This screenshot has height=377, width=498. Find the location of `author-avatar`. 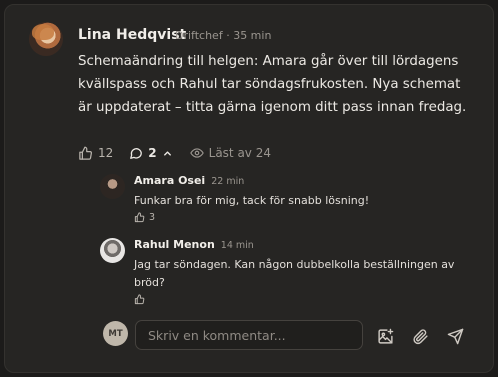

author-avatar is located at coordinates (46, 39).